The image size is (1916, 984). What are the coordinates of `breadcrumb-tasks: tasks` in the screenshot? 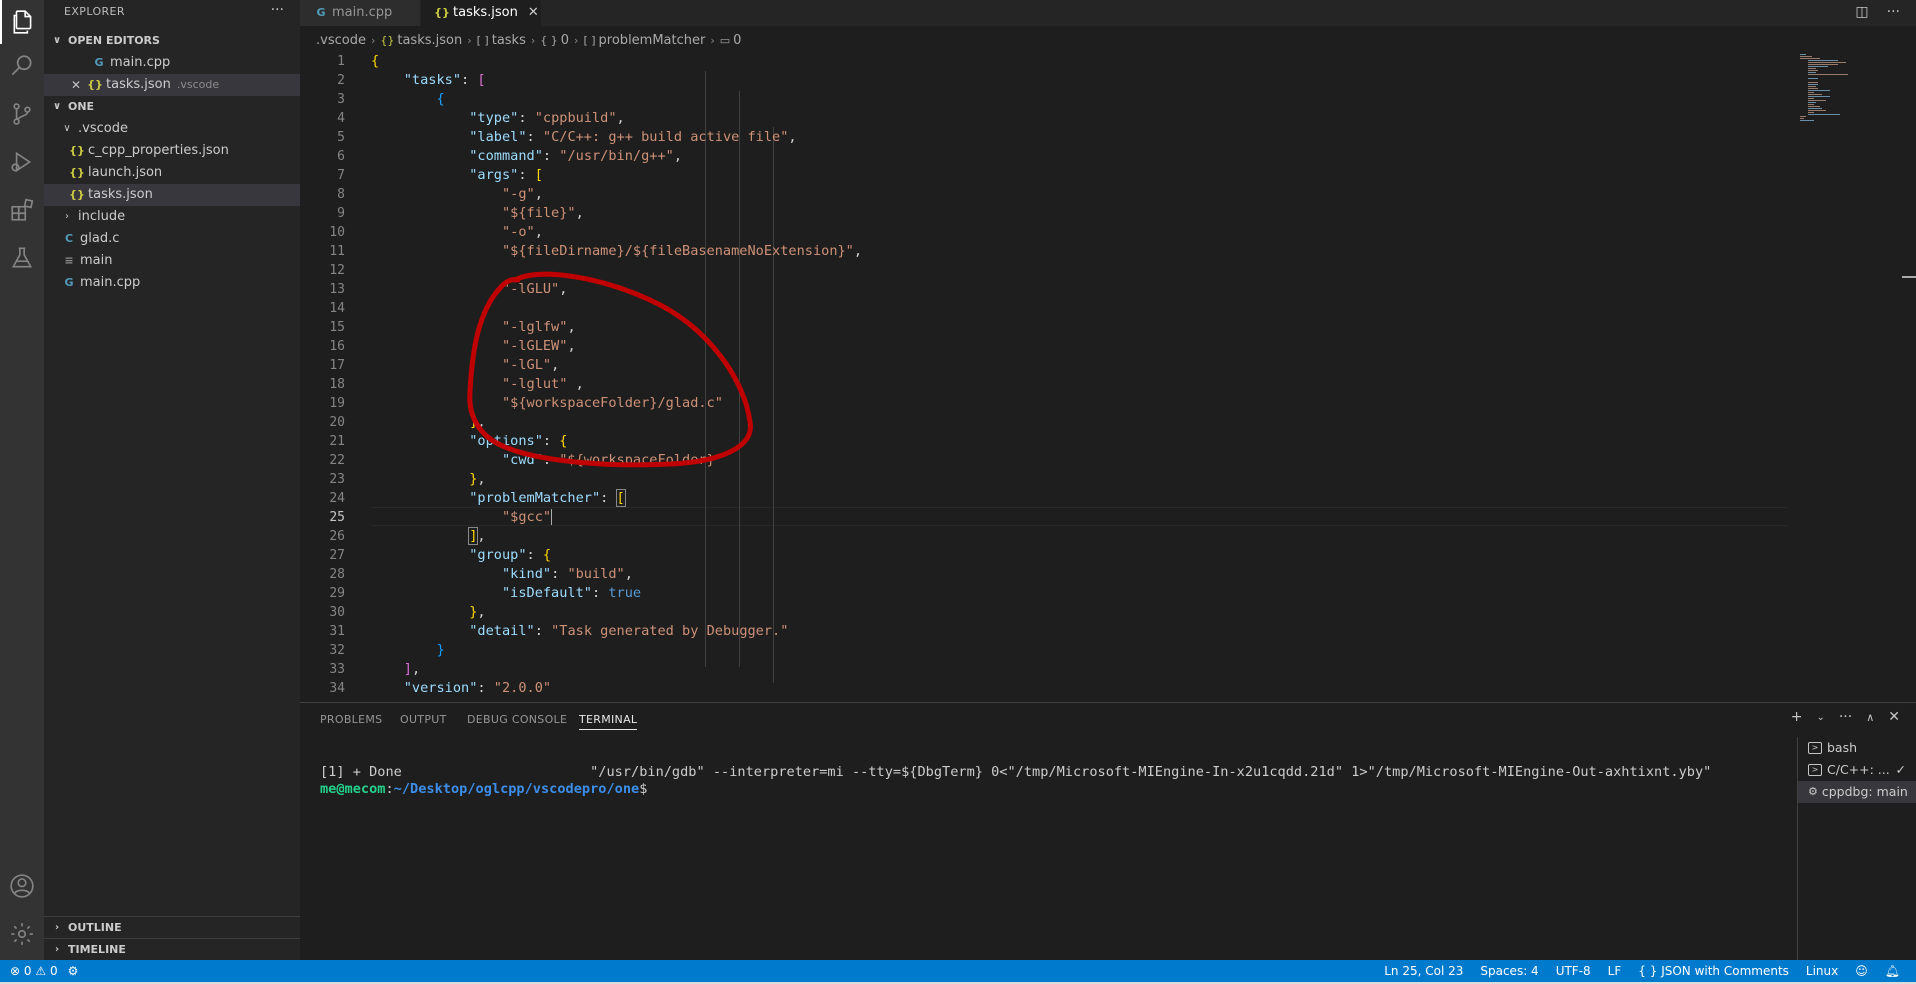 It's located at (509, 41).